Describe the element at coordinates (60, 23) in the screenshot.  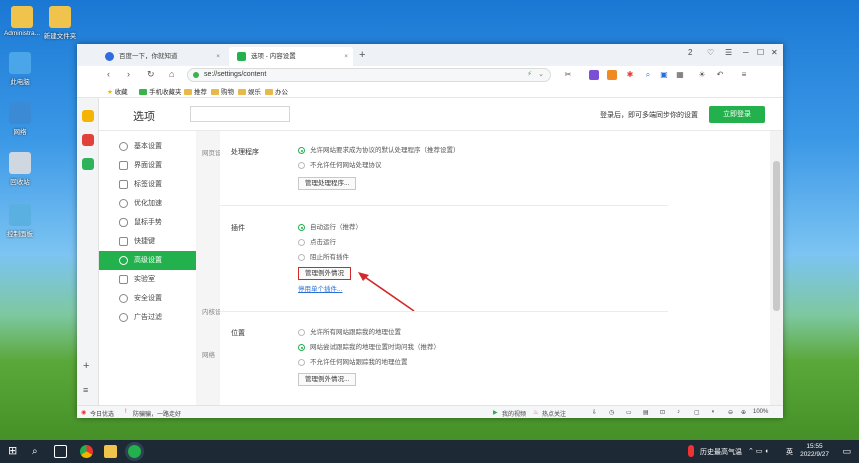
I see `desktop-icon-new-folder: 新建文件夹` at that location.